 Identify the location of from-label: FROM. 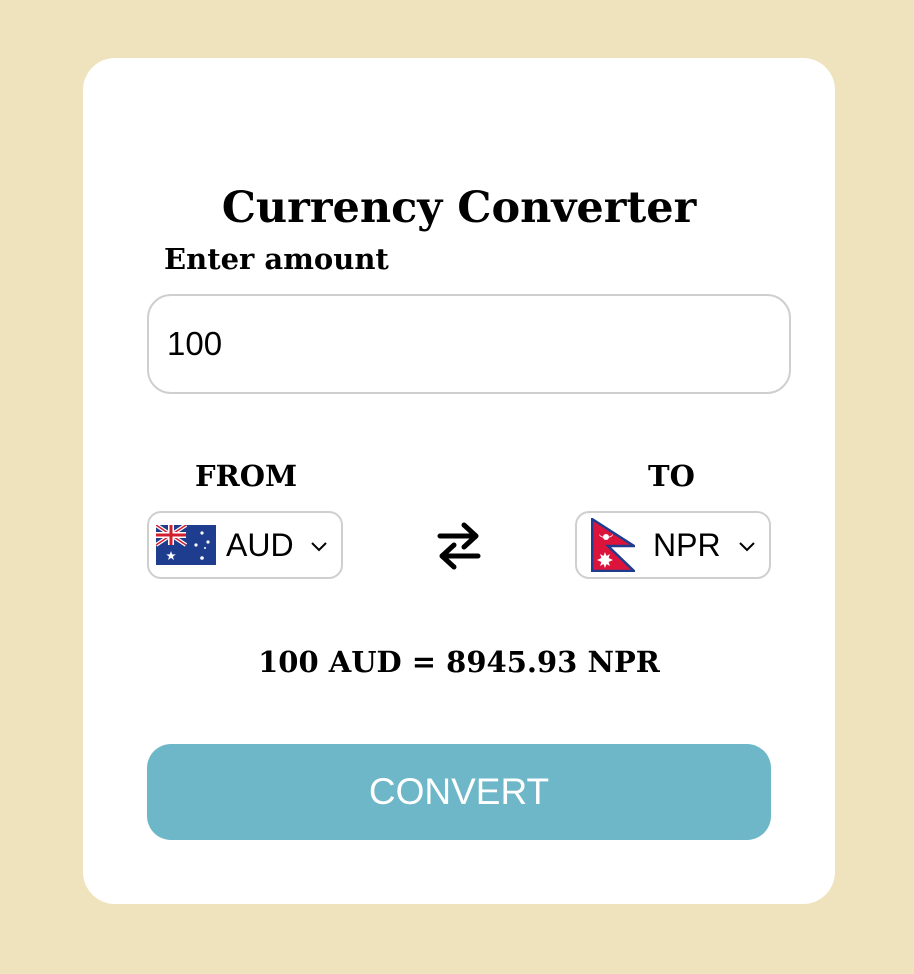
(246, 476).